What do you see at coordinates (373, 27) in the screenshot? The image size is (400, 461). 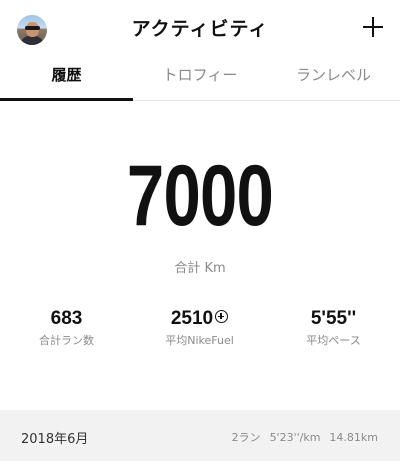 I see `plus-icon` at bounding box center [373, 27].